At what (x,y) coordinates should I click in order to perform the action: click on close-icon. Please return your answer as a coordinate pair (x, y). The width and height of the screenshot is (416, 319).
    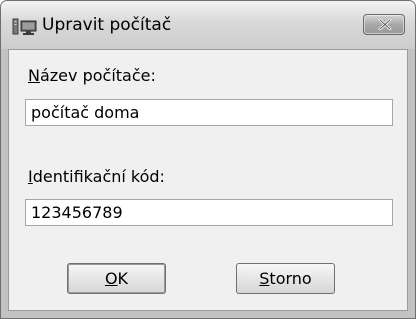
    Looking at the image, I should click on (385, 24).